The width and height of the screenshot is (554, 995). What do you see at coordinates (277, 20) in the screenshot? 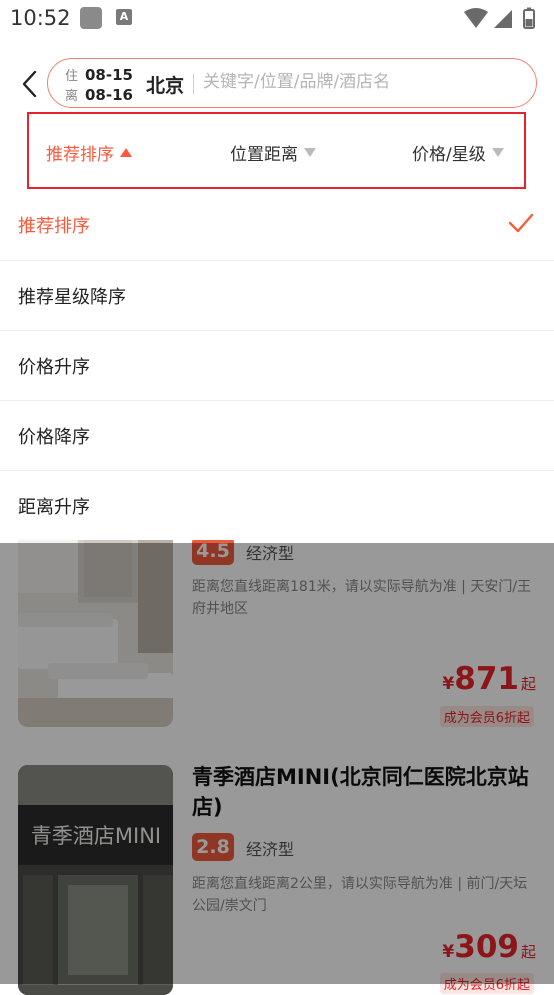
I see `status-bar: 10:52 A` at bounding box center [277, 20].